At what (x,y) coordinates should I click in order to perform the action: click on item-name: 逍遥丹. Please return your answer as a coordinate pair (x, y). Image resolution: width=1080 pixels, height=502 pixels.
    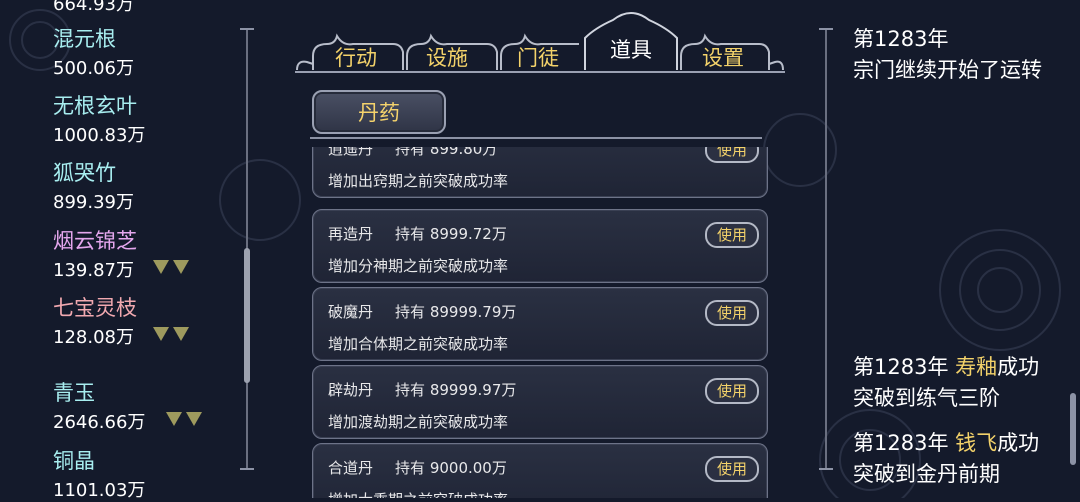
    Looking at the image, I should click on (351, 152).